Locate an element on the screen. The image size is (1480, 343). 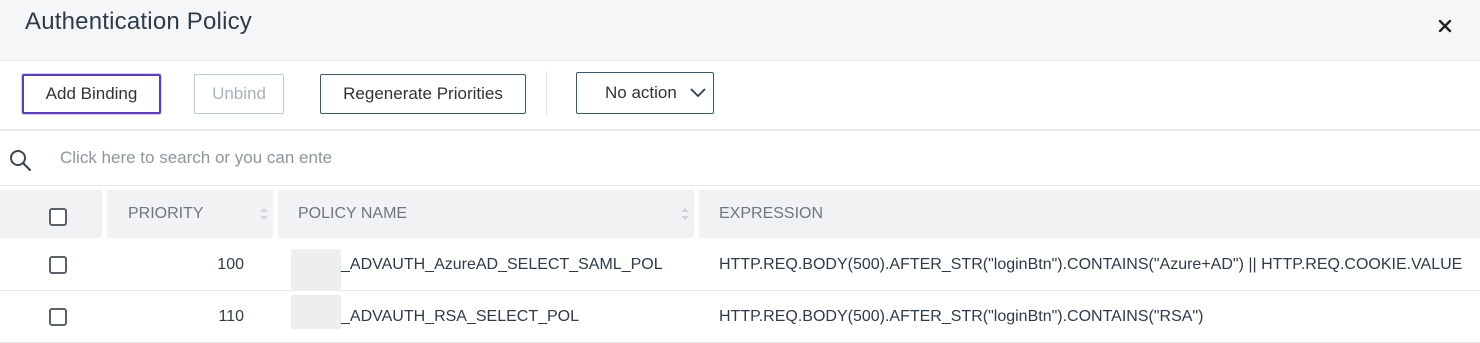
add-binding-button: Add Binding is located at coordinates (91, 94).